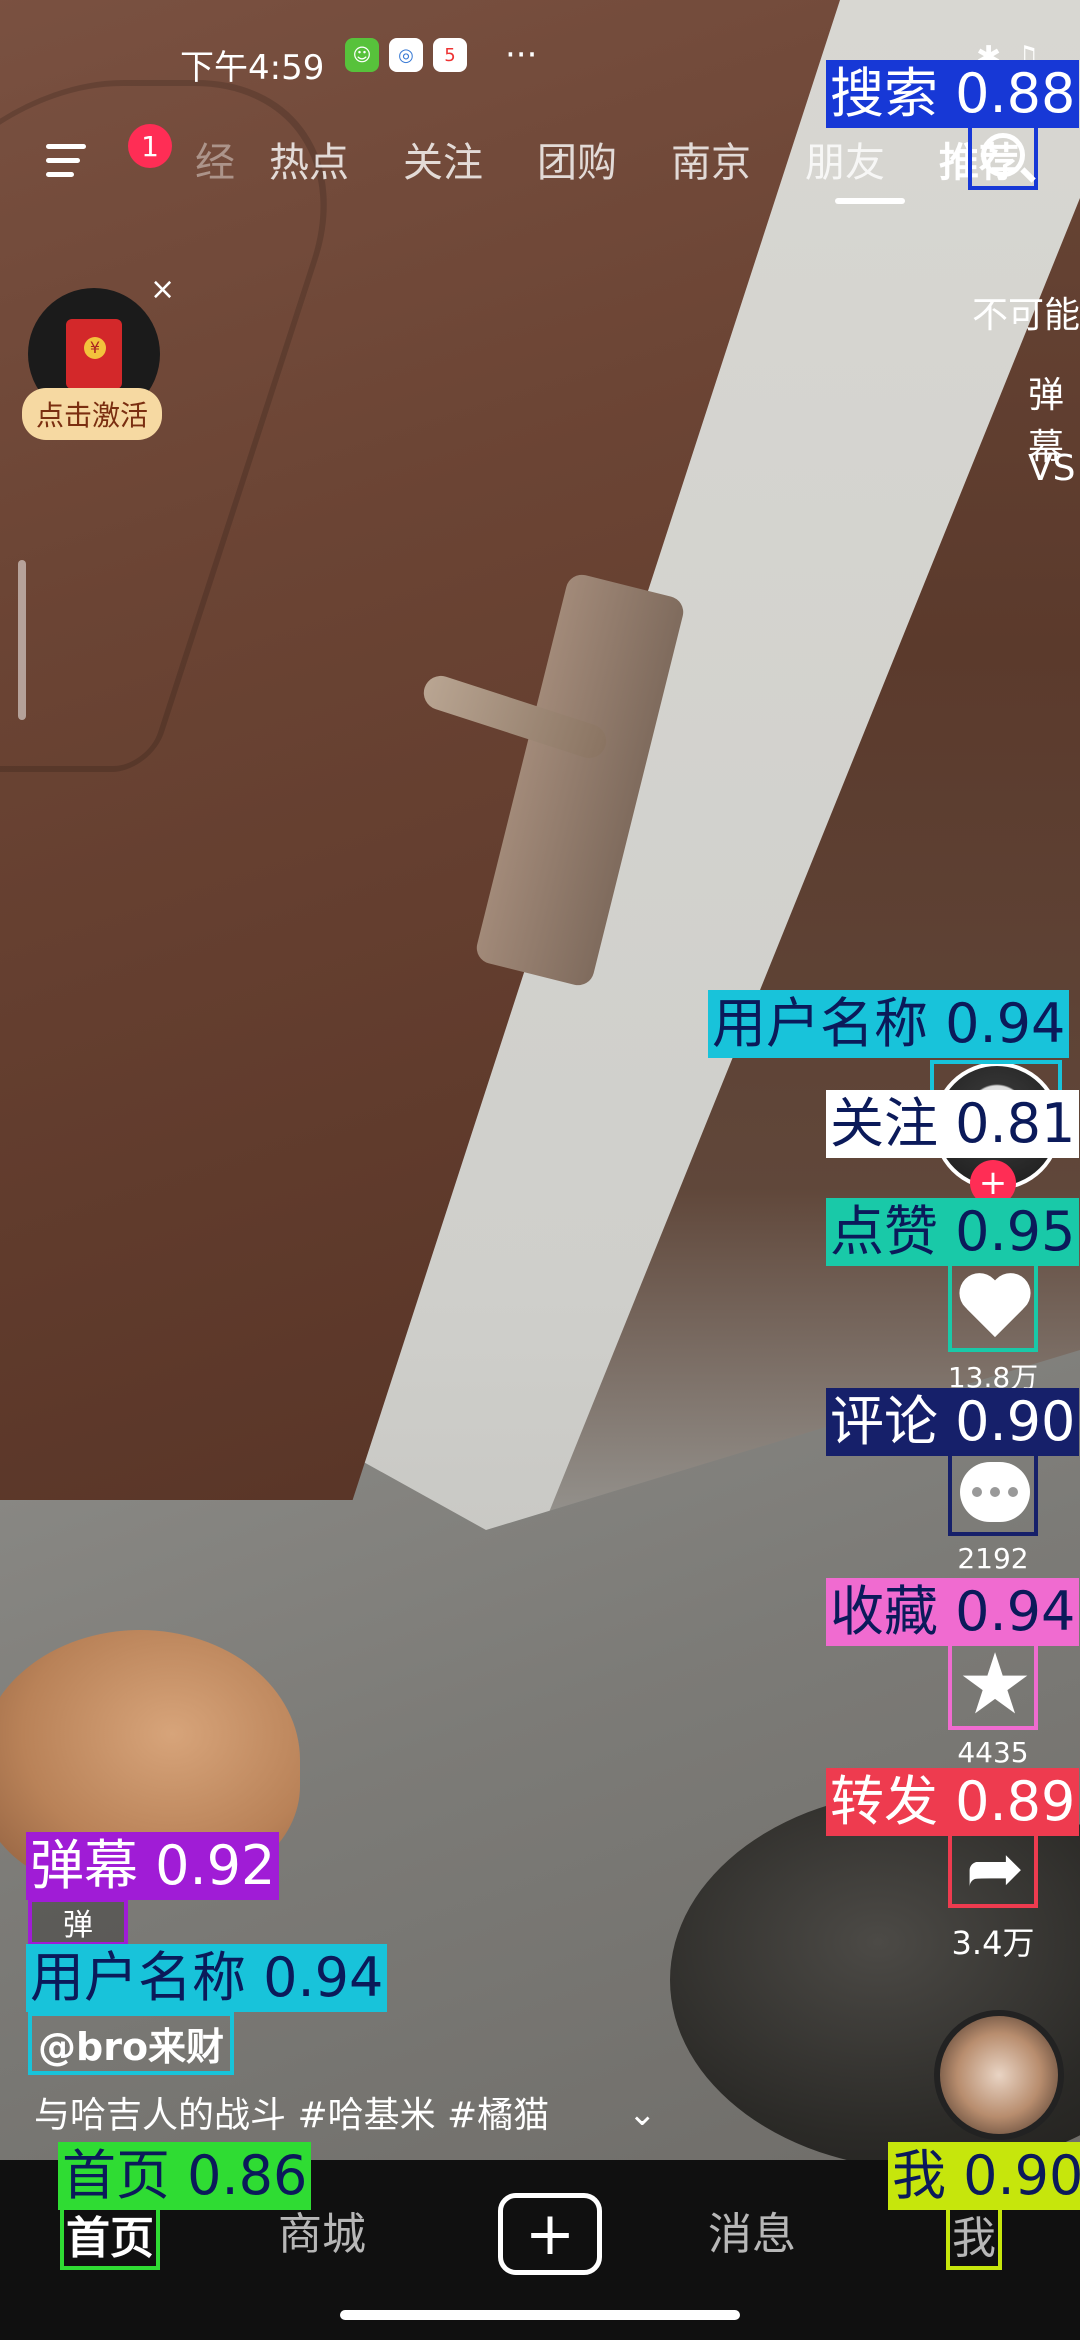 This screenshot has width=1080, height=2340. What do you see at coordinates (540, 2315) in the screenshot?
I see `home-indicator` at bounding box center [540, 2315].